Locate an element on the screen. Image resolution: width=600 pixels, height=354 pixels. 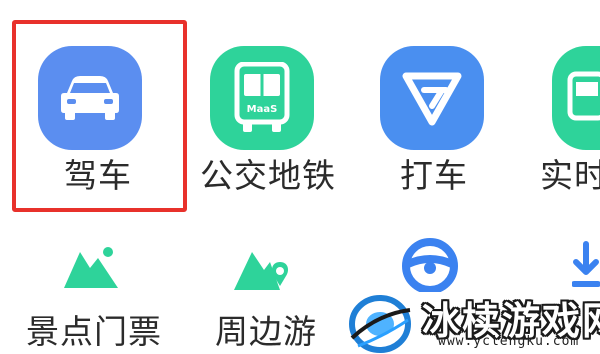
tile-realtime-label: 实时 is located at coordinates (570, 175).